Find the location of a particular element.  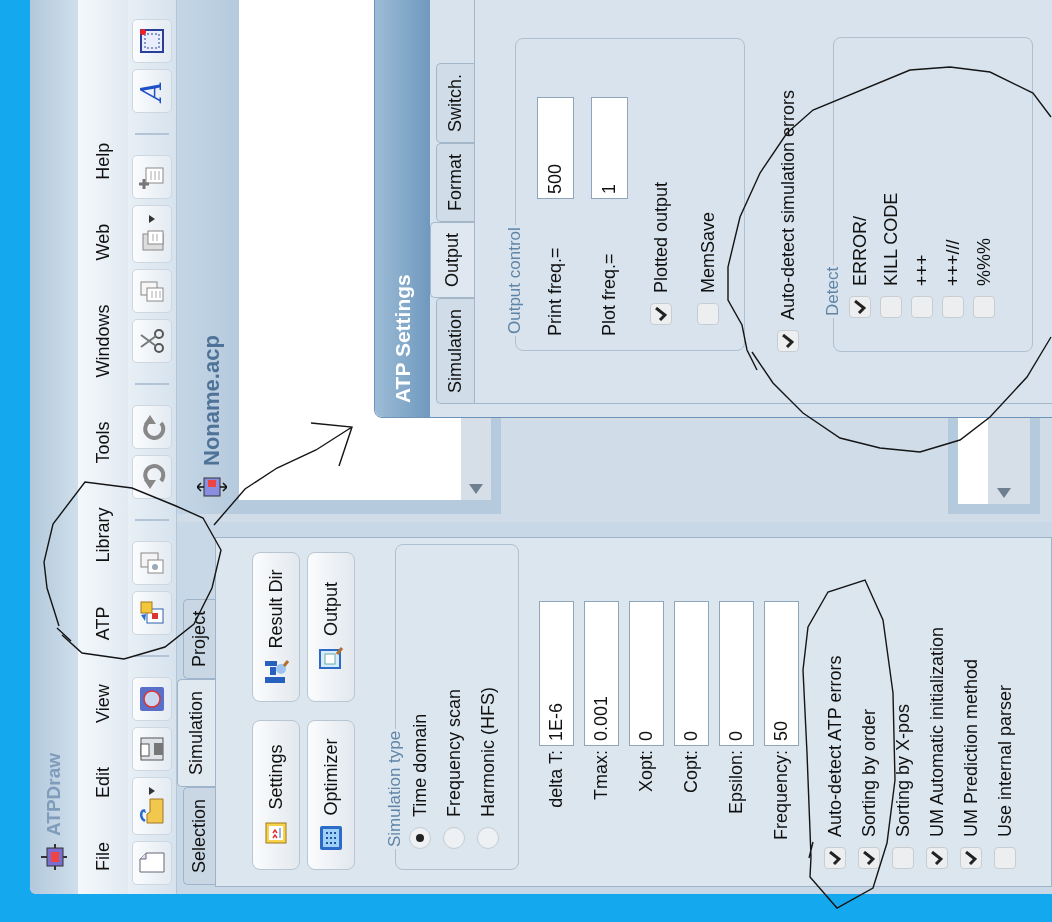

menu-item: File is located at coordinates (103, 856).